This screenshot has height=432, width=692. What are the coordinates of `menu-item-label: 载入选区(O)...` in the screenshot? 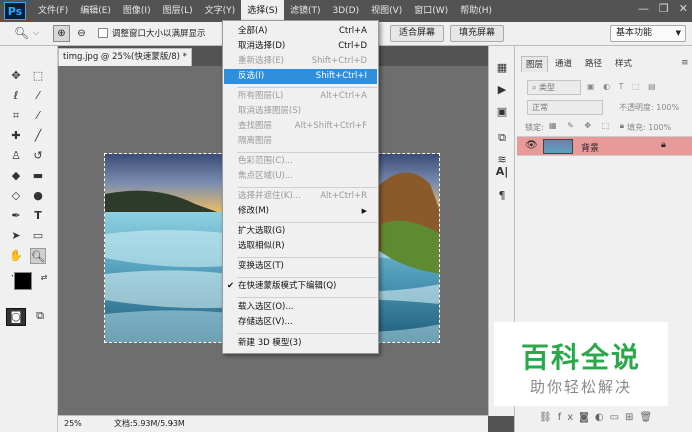 It's located at (266, 307).